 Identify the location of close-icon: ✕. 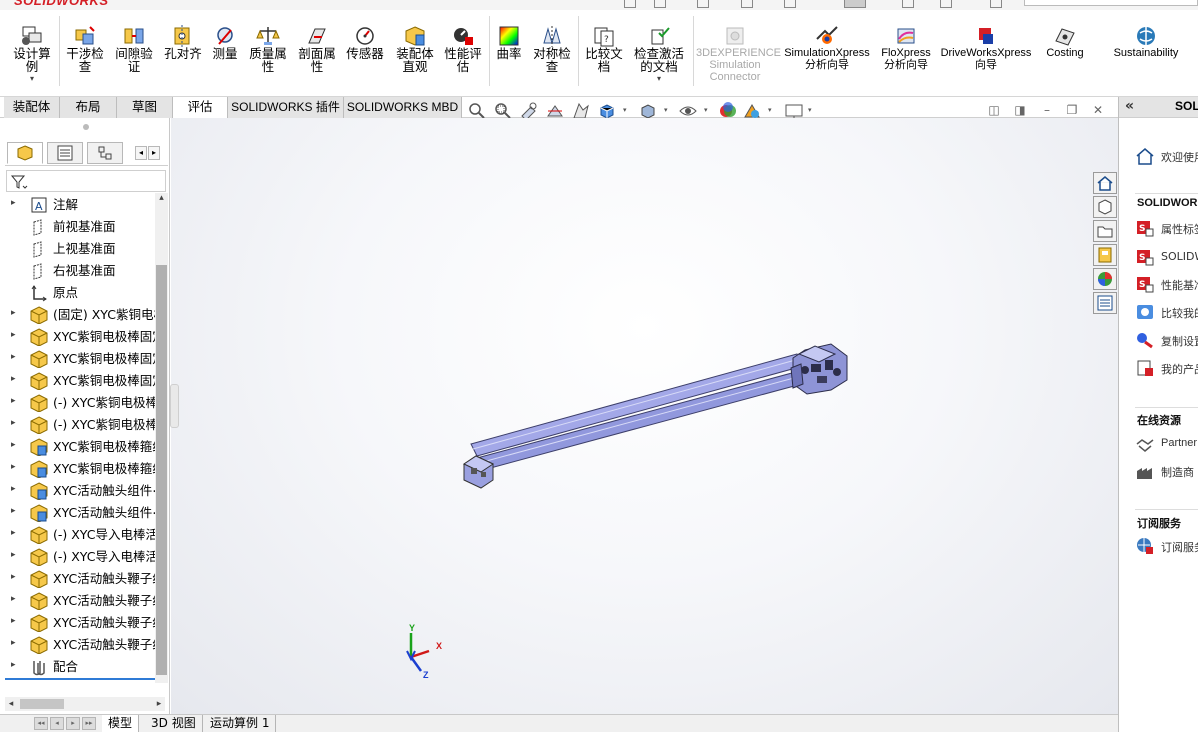
(1098, 110).